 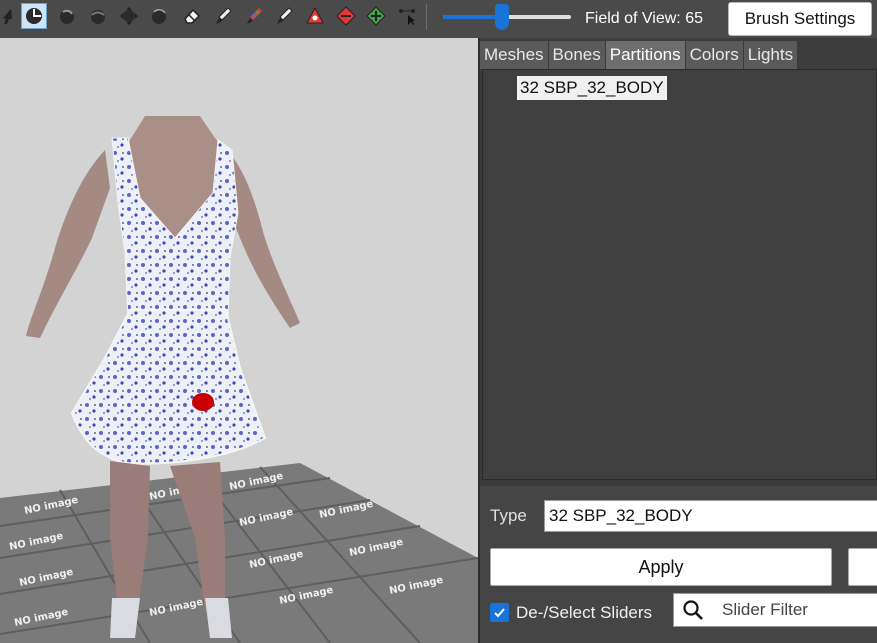 What do you see at coordinates (644, 18) in the screenshot?
I see `fov-label: Field of View: 65` at bounding box center [644, 18].